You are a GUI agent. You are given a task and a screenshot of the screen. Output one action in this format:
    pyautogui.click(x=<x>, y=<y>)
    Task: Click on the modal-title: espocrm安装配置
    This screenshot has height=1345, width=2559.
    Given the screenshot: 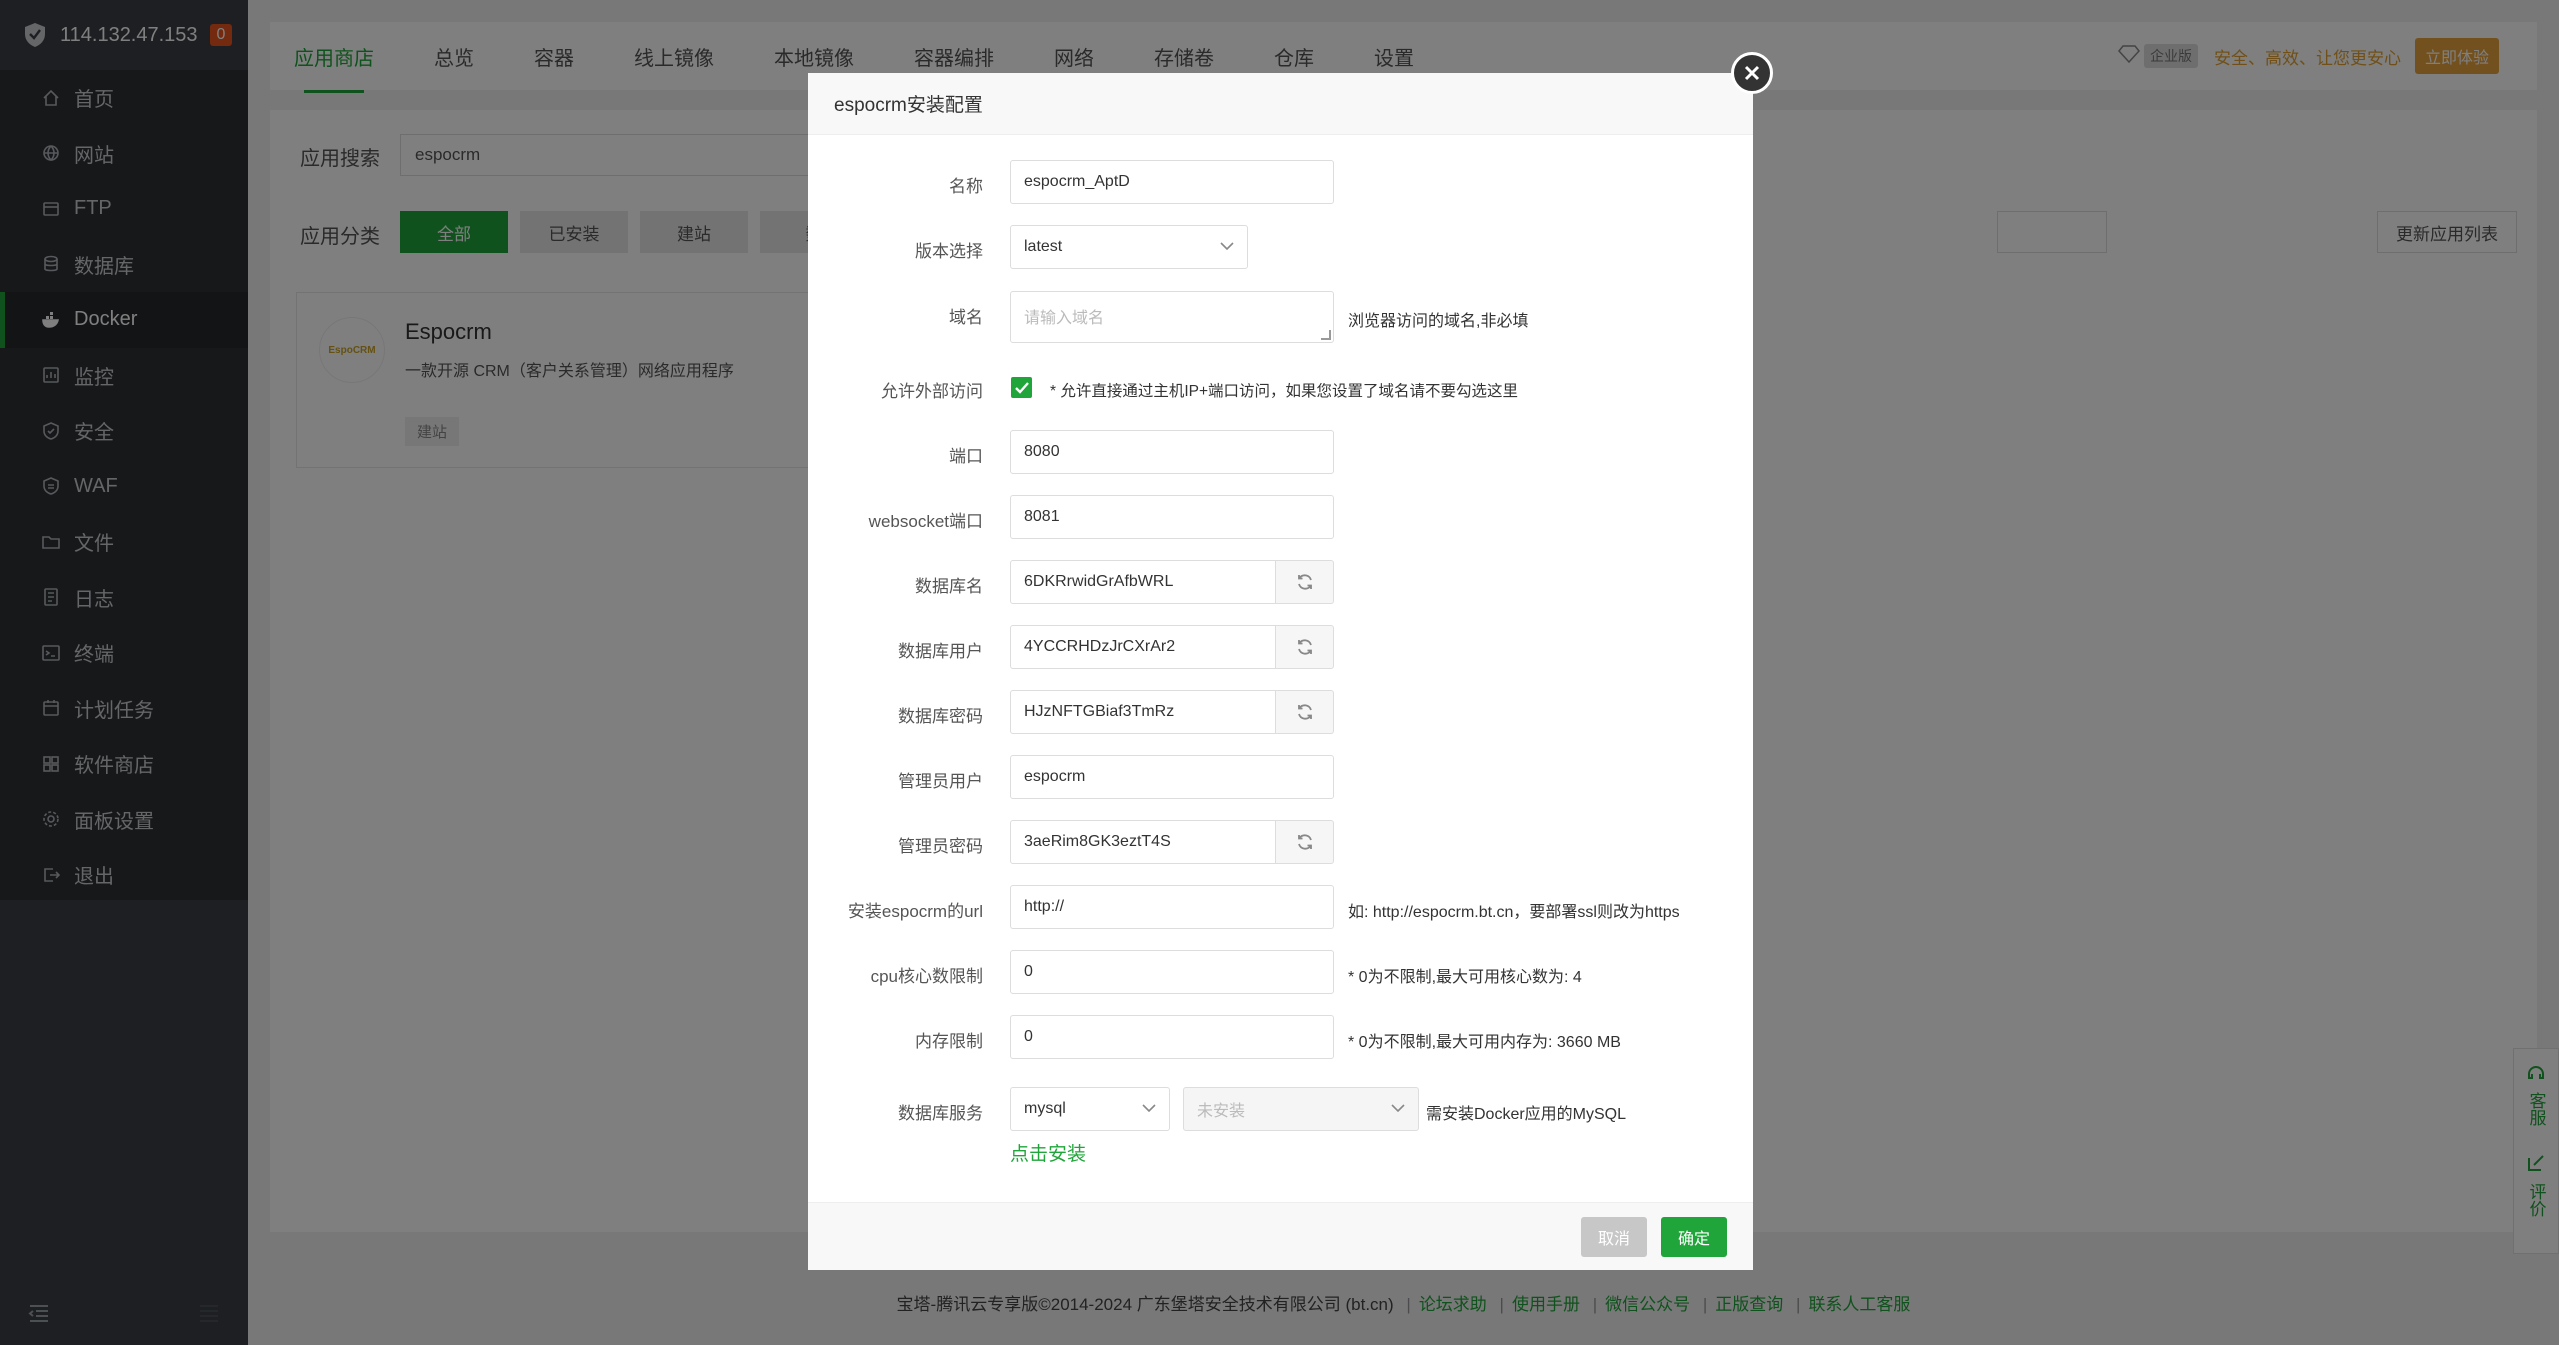 What is the action you would take?
    pyautogui.click(x=1280, y=104)
    